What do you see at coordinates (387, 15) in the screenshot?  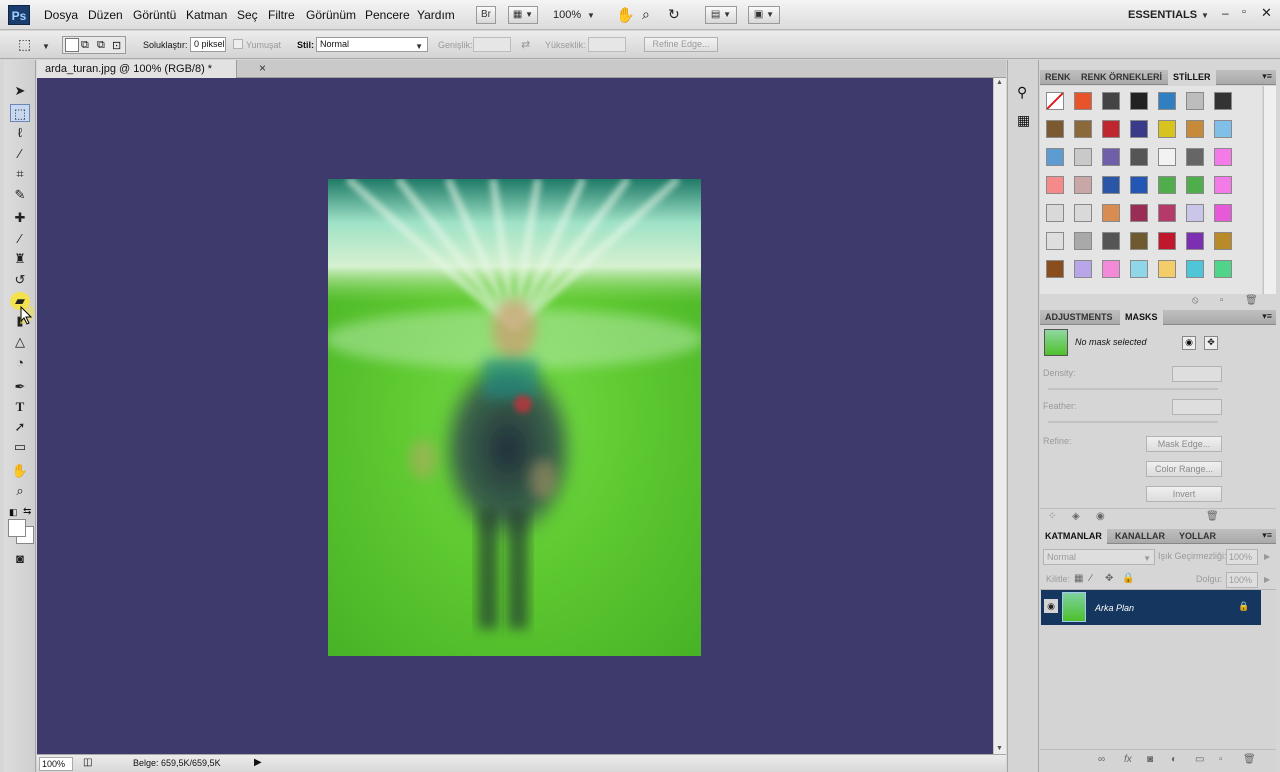 I see `menu-window: Pencere` at bounding box center [387, 15].